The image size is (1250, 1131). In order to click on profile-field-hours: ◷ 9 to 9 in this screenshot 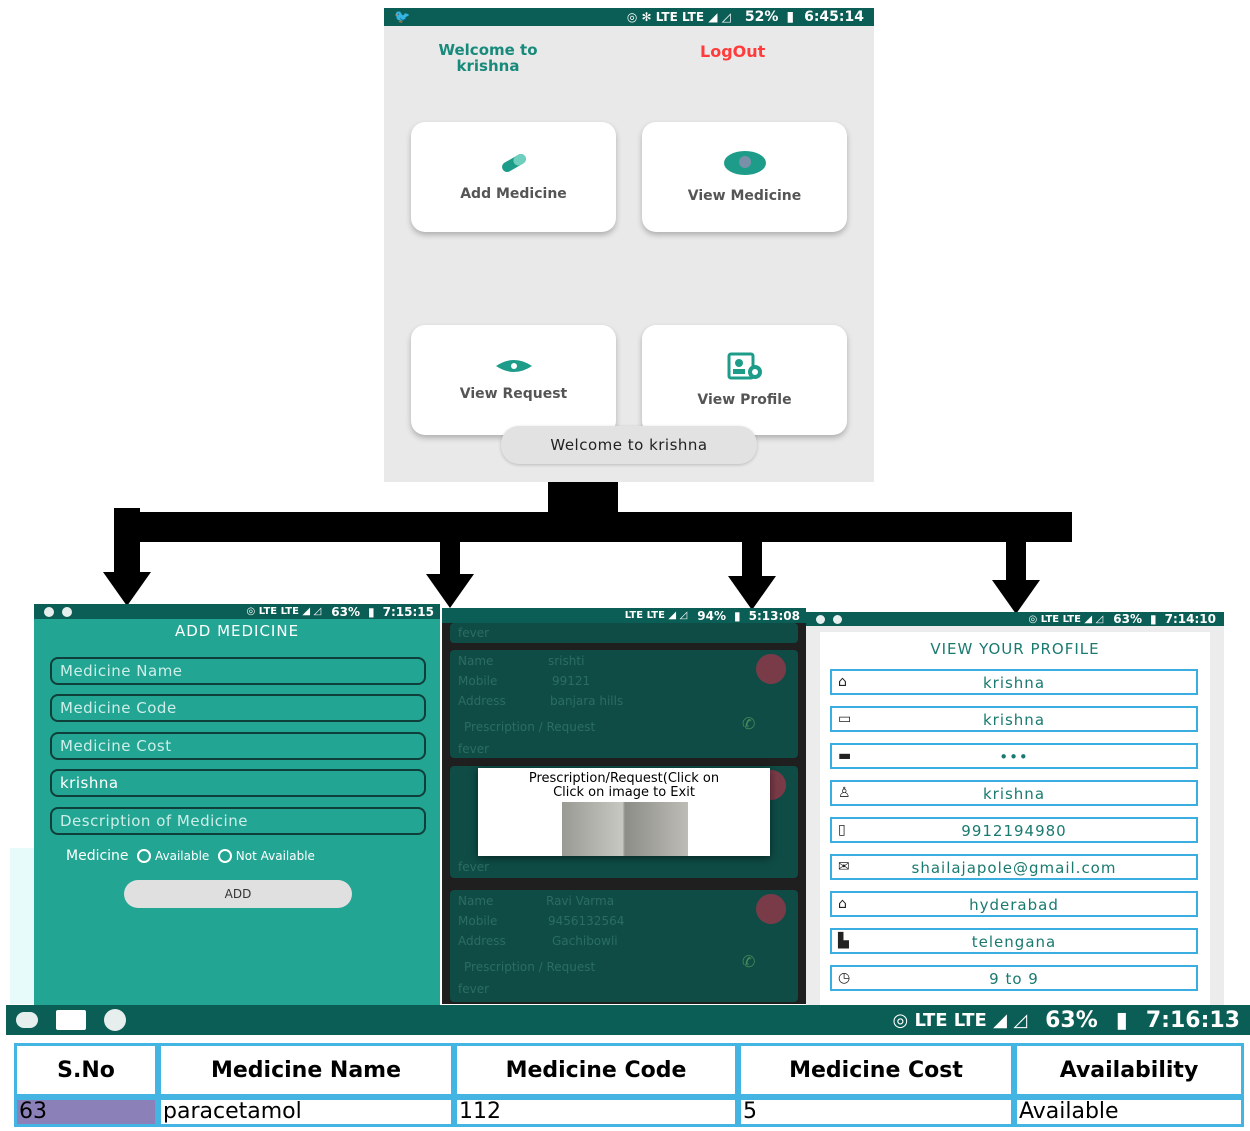, I will do `click(1014, 978)`.